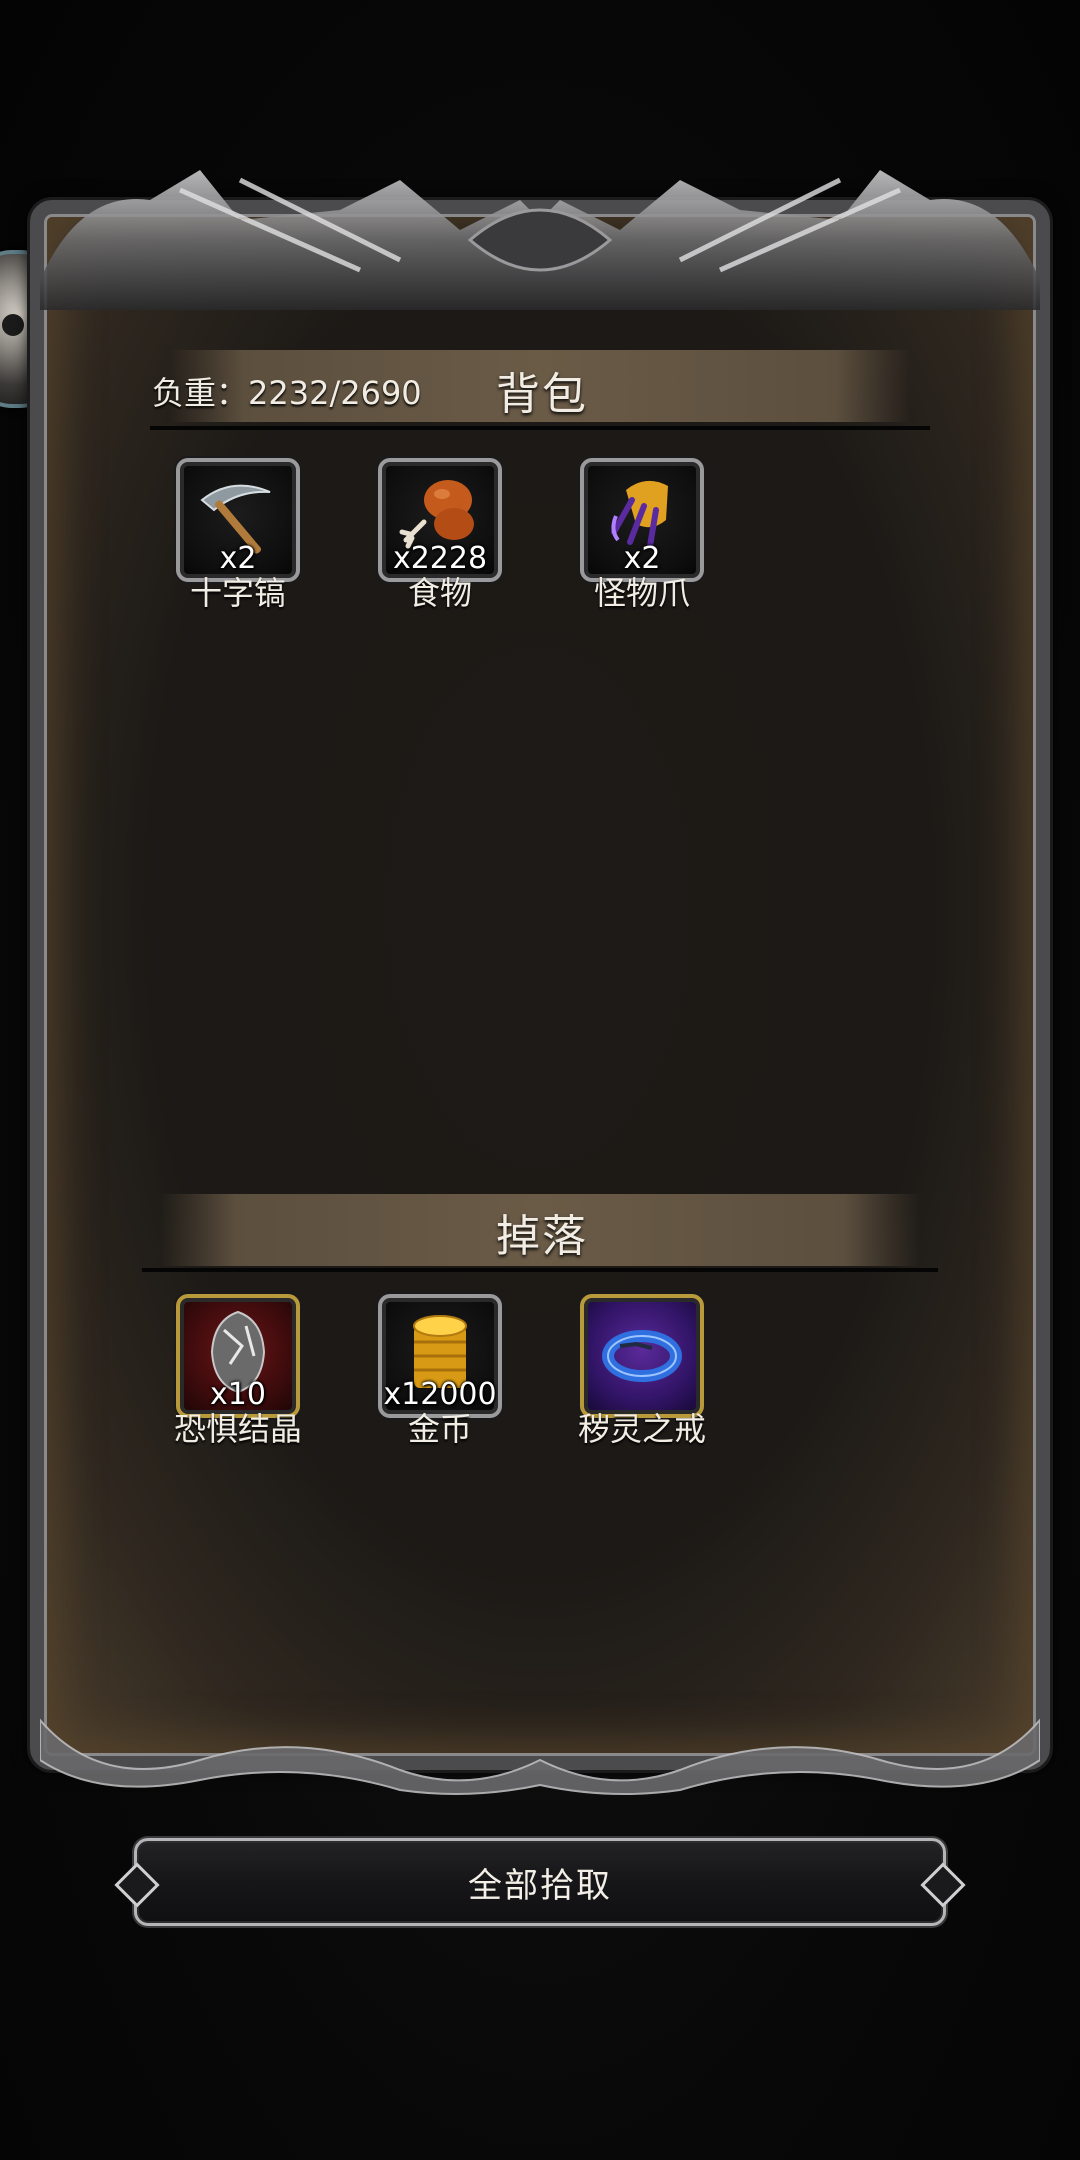 This screenshot has height=2160, width=1080. I want to click on item-name: 金币, so click(439, 1429).